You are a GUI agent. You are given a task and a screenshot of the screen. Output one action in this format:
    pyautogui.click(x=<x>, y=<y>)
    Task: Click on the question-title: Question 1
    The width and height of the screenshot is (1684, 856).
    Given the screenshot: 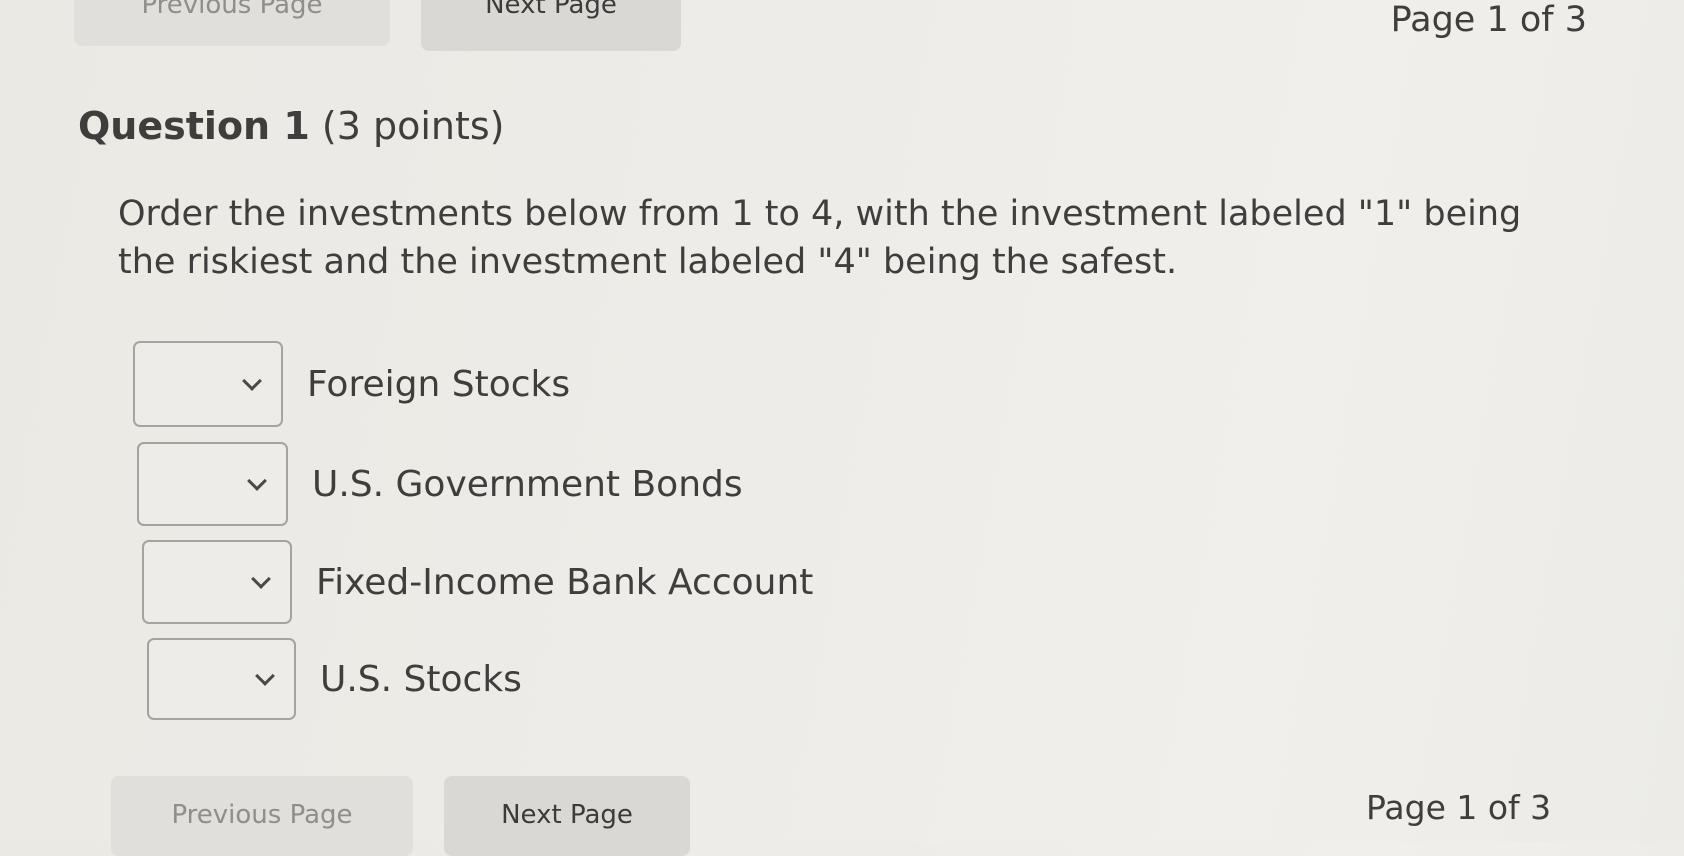 What is the action you would take?
    pyautogui.click(x=194, y=126)
    